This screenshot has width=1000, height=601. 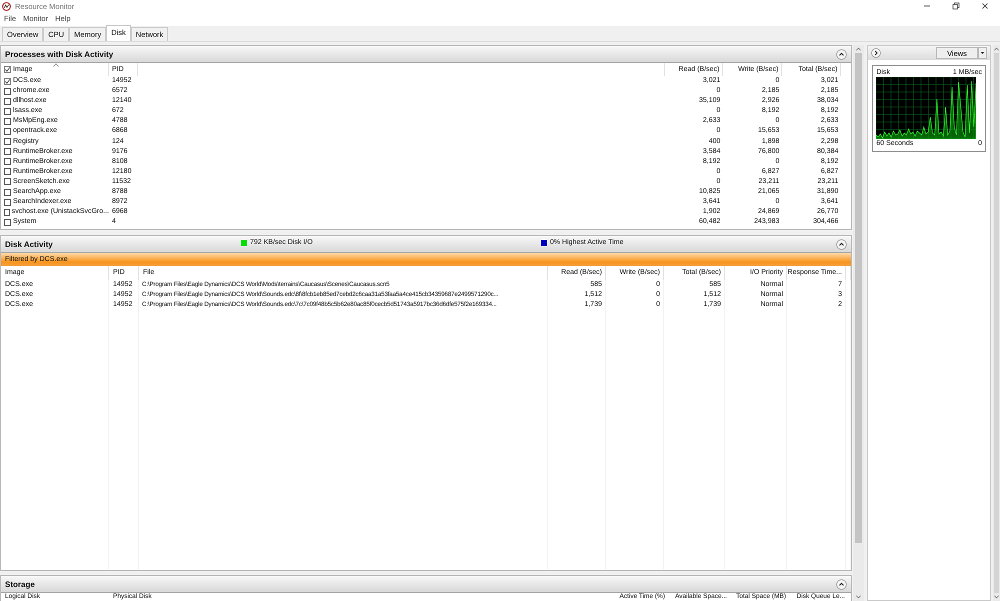 I want to click on section-title: Processes with Disk Activity, so click(x=59, y=54).